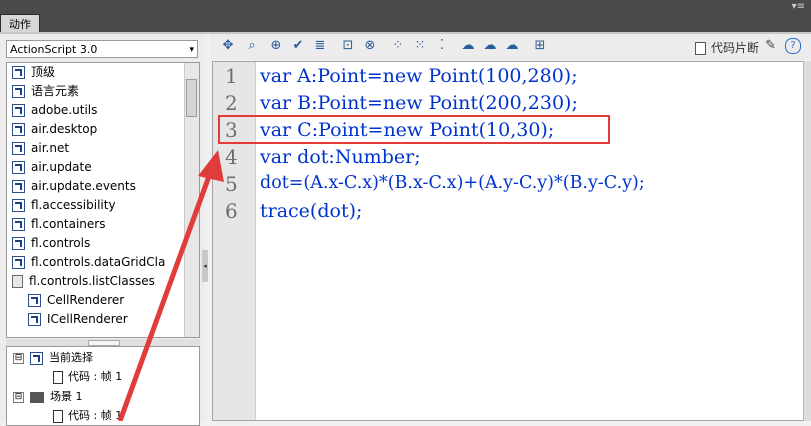 This screenshot has height=426, width=811. What do you see at coordinates (88, 262) in the screenshot?
I see `toolbox-item: fl.controls.dataGridCla` at bounding box center [88, 262].